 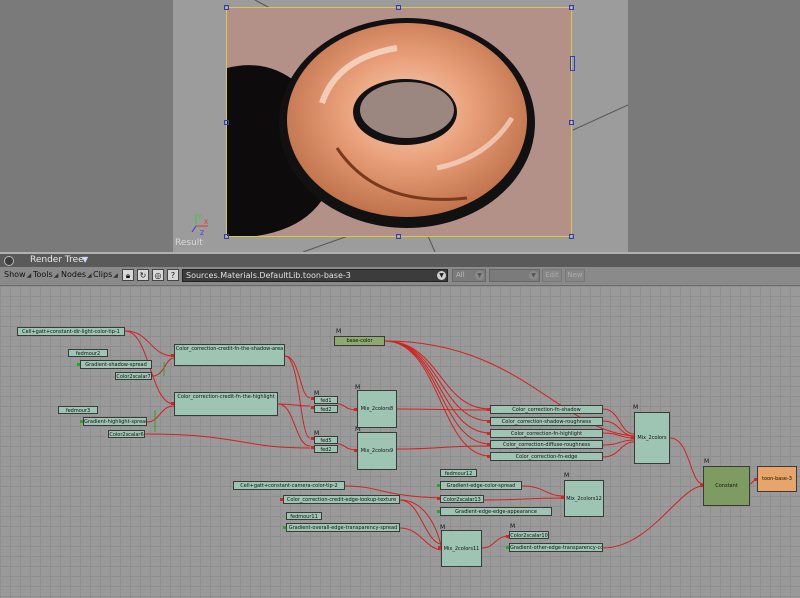 I want to click on graph-node: Color_correction-fn-edge, so click(x=546, y=456).